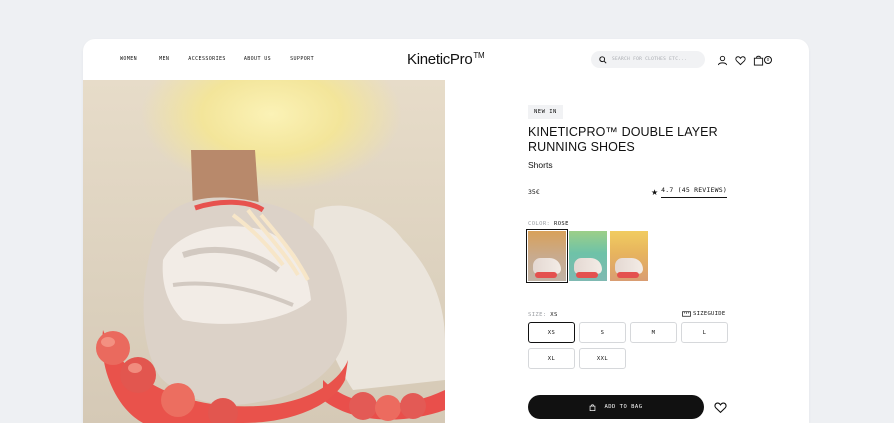  I want to click on color-swatches, so click(587, 256).